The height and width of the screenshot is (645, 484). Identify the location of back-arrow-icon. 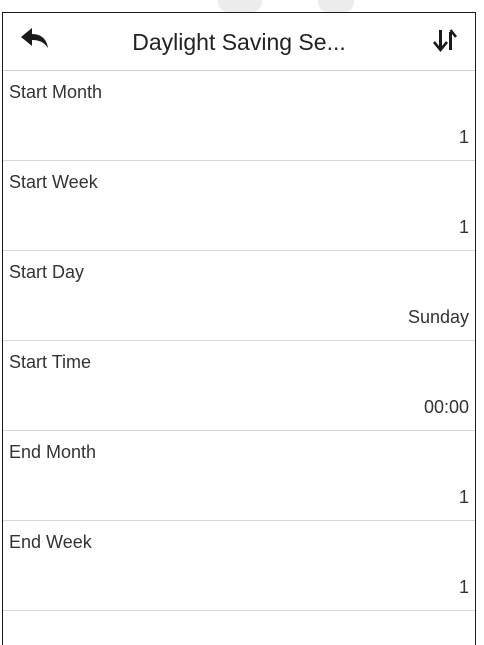
(35, 41).